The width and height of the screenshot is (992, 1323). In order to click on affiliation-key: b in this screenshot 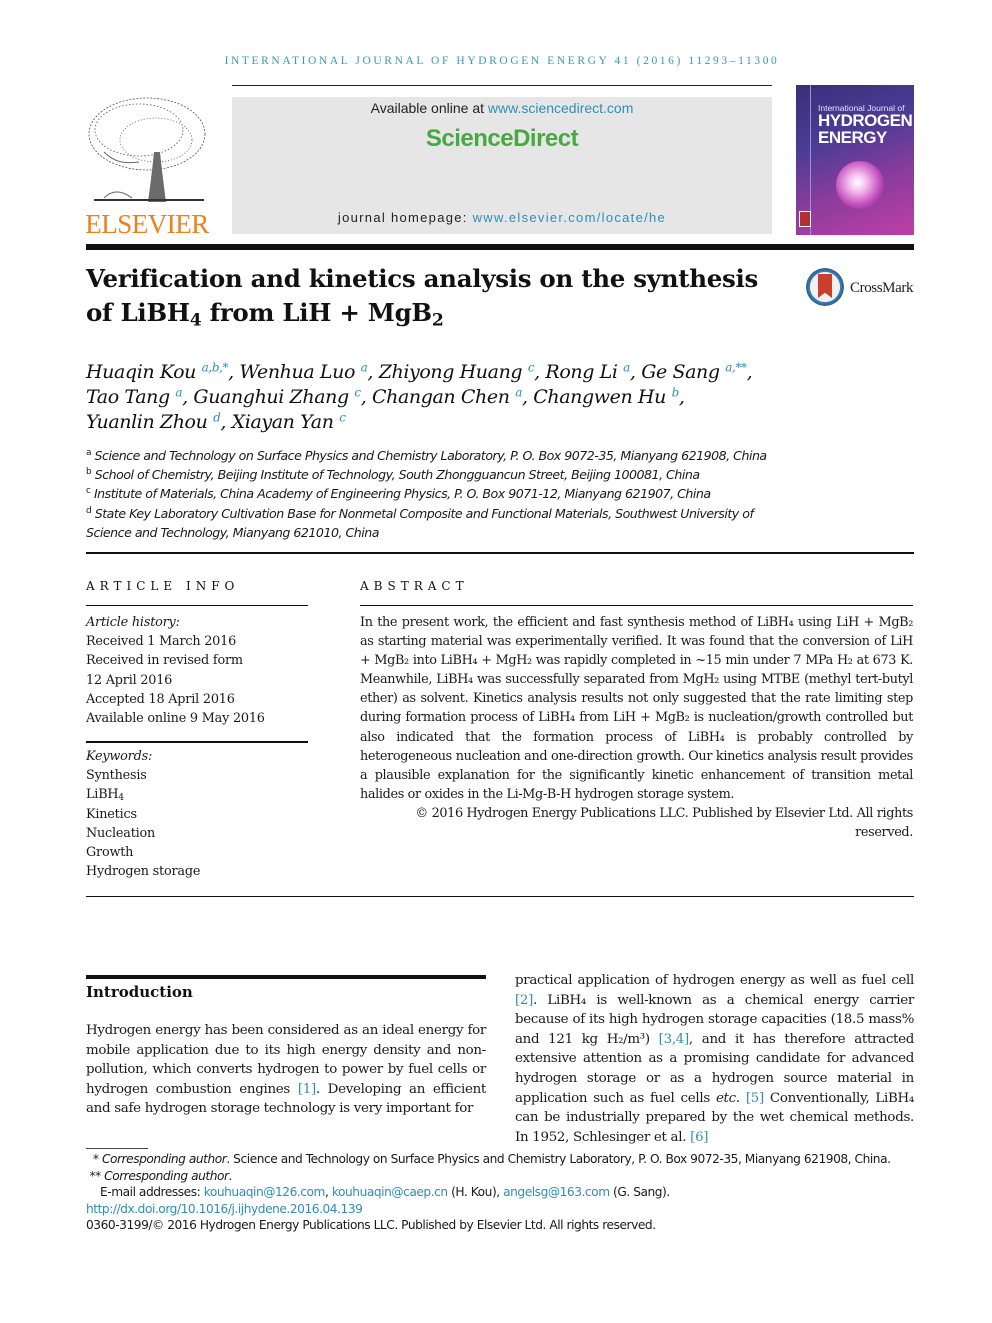, I will do `click(89, 472)`.